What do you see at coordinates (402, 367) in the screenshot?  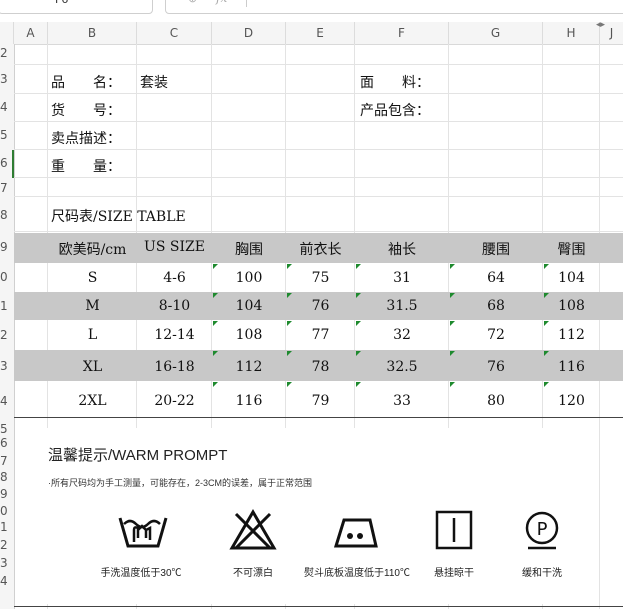 I see `size-cell: 32.5` at bounding box center [402, 367].